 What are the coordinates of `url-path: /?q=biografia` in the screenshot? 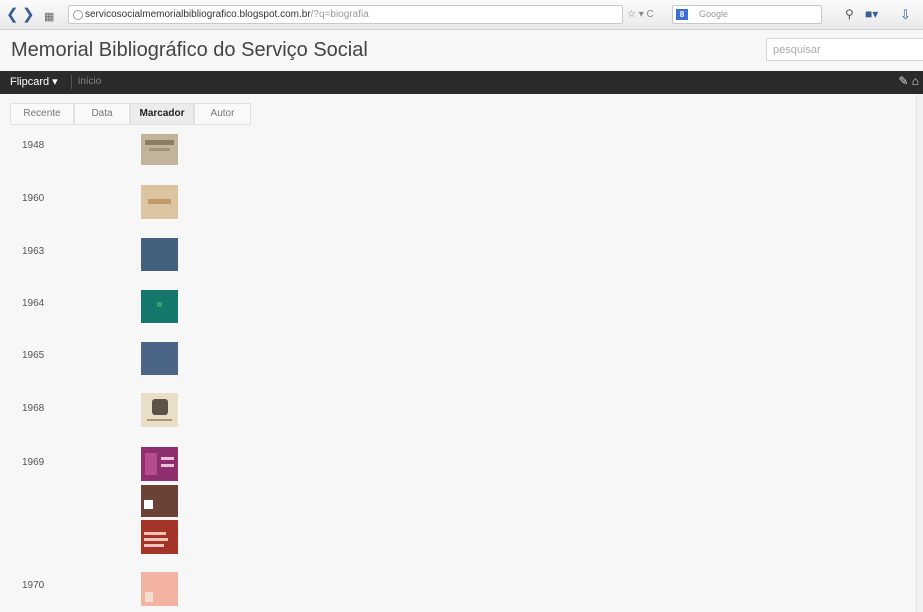 It's located at (339, 14).